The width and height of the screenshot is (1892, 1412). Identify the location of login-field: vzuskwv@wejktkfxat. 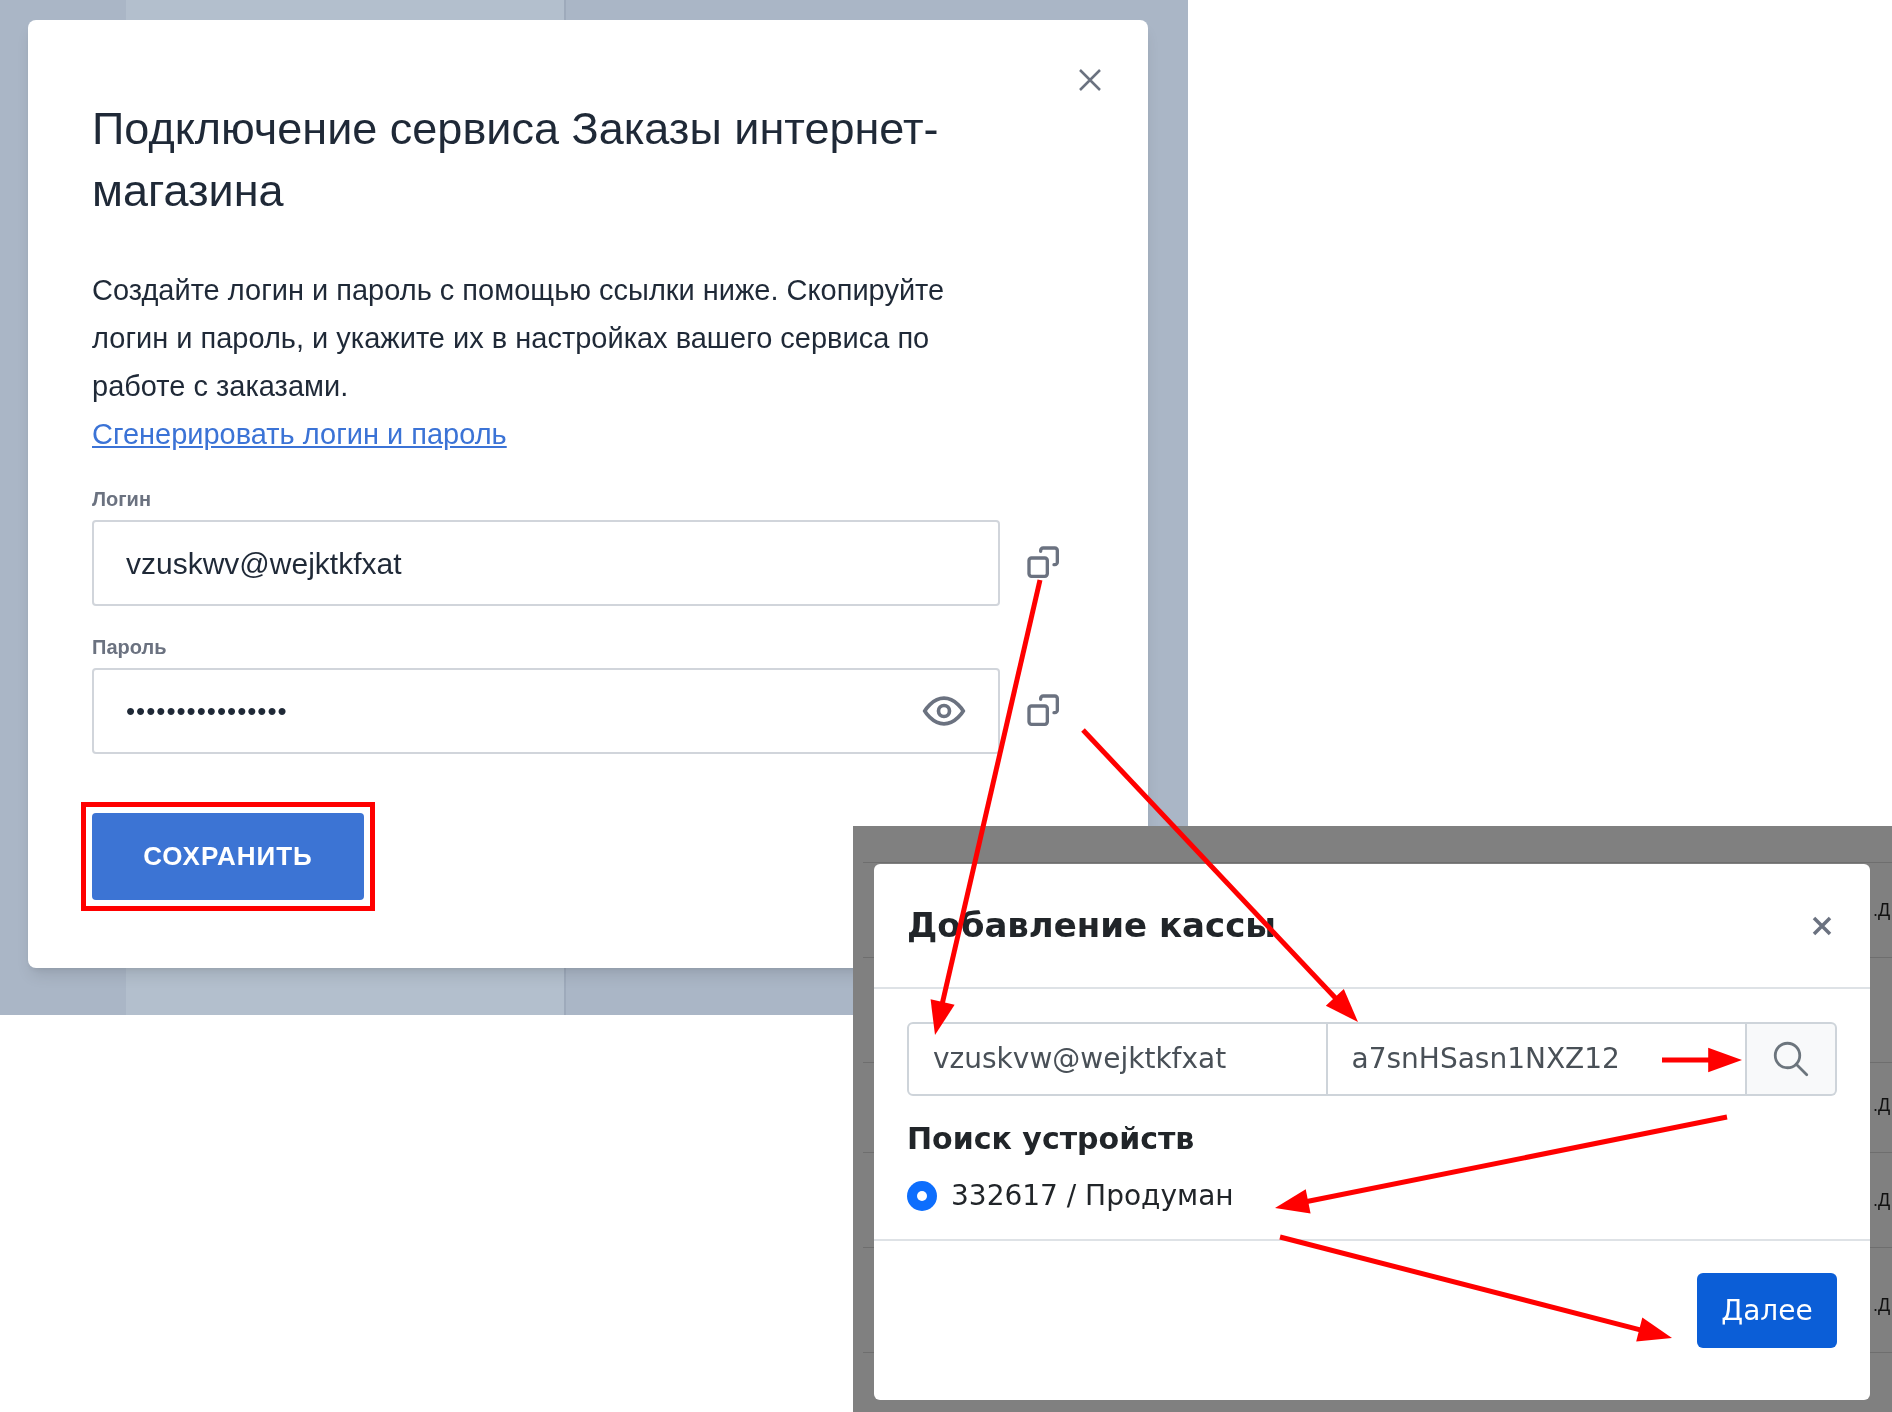
(546, 563).